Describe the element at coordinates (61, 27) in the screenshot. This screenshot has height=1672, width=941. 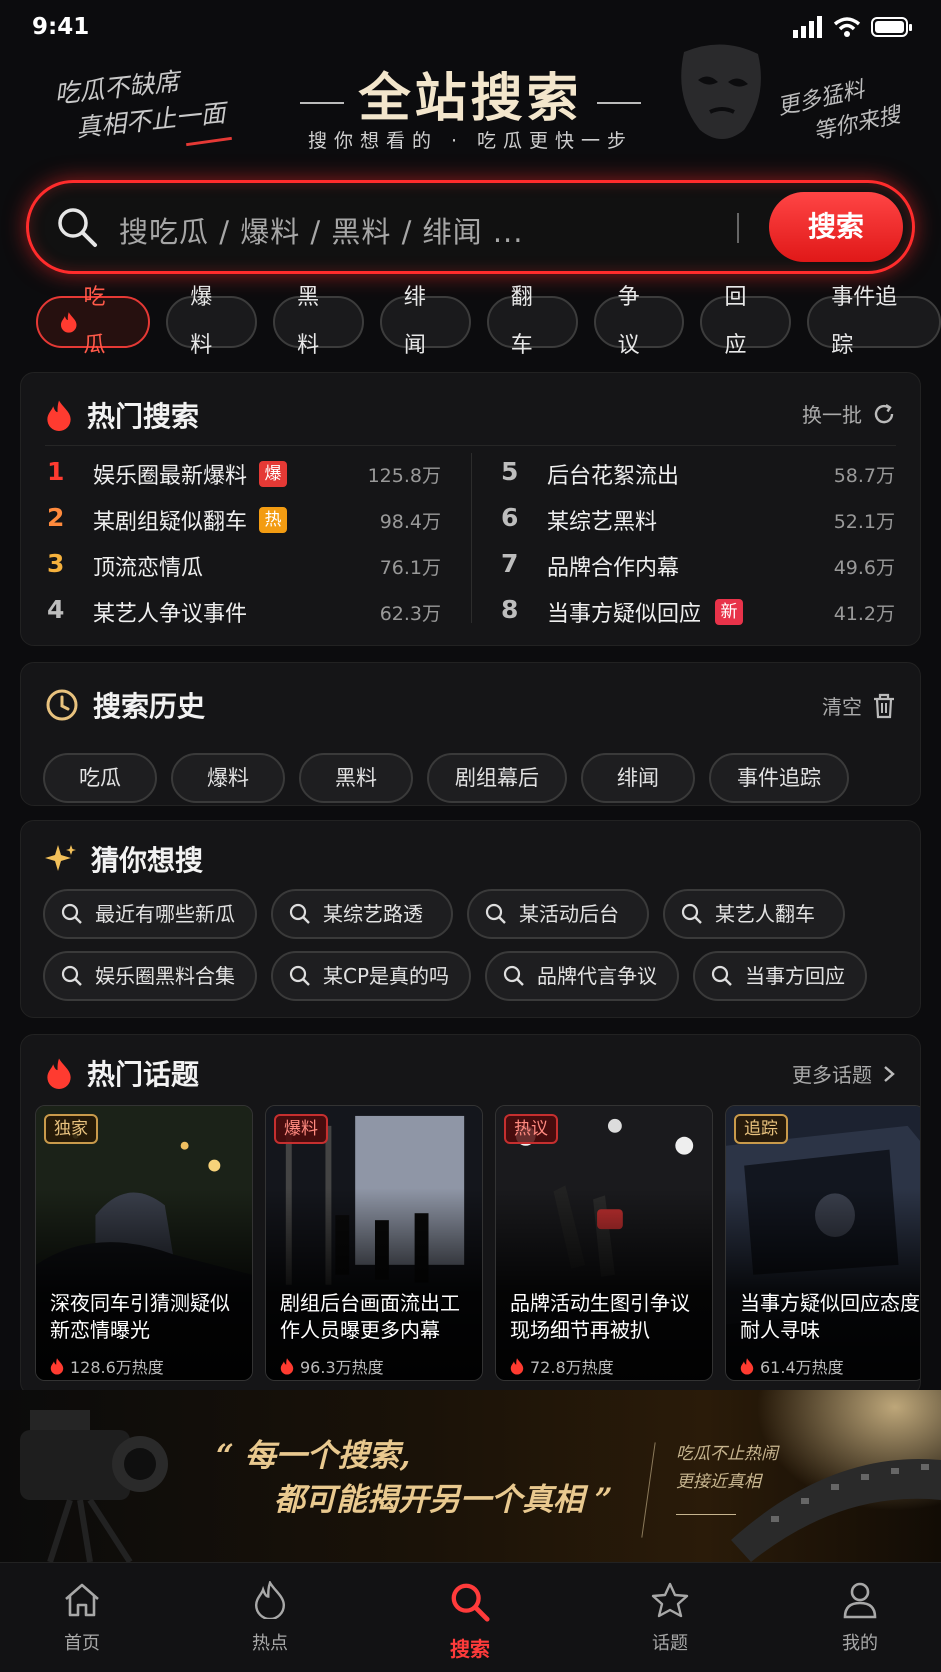
I see `status-time: 9:41` at that location.